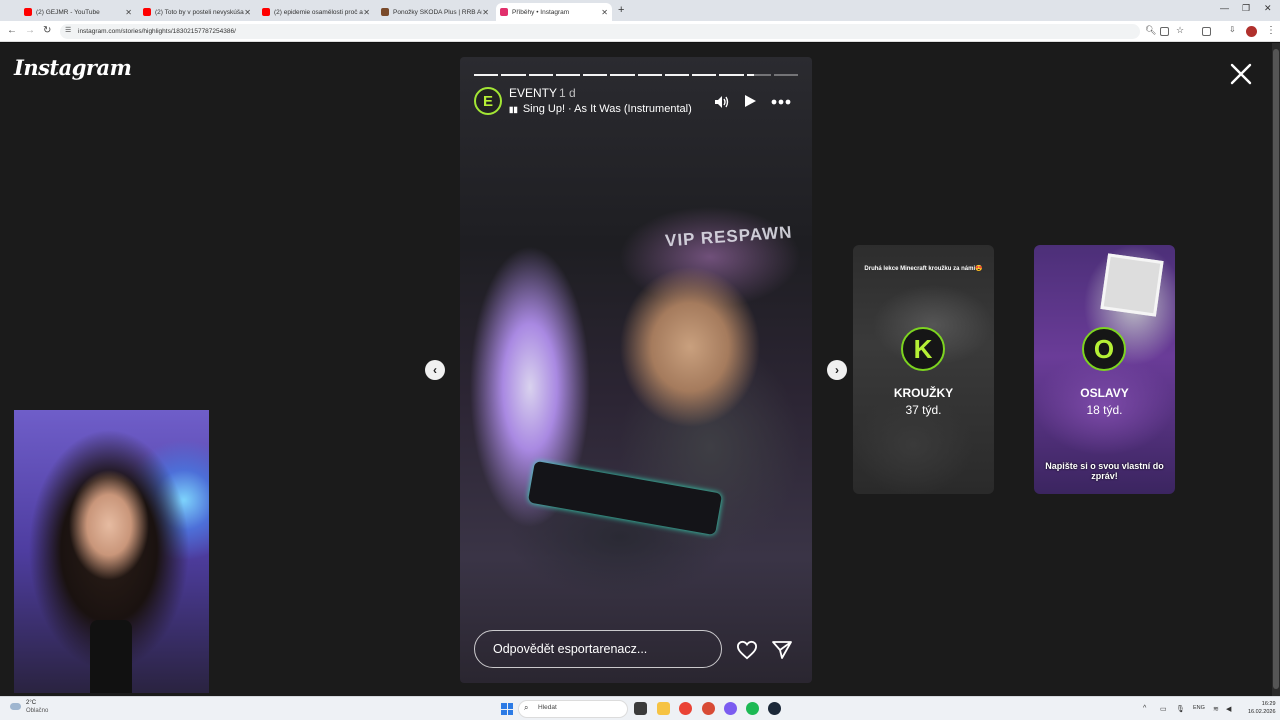 This screenshot has width=1280, height=720. I want to click on start-button, so click(507, 709).